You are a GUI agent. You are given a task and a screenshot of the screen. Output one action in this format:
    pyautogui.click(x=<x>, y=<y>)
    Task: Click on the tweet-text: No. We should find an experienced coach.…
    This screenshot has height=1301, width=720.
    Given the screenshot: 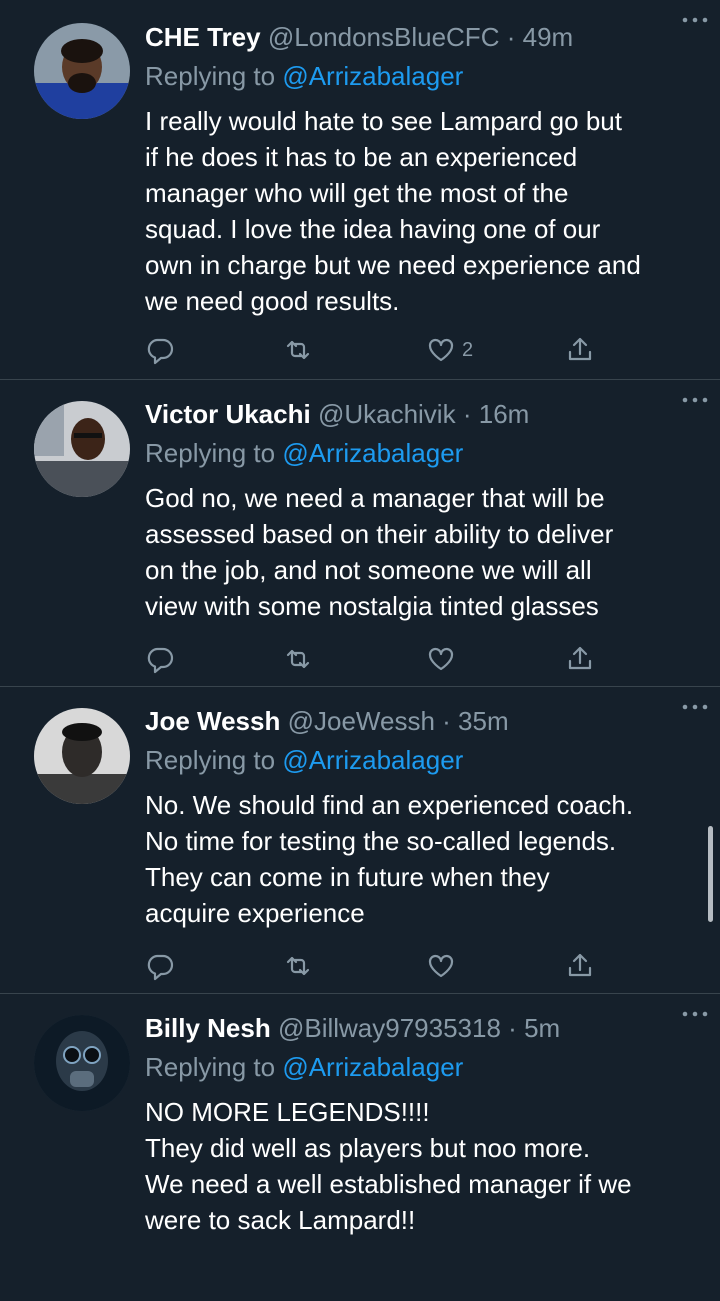 What is the action you would take?
    pyautogui.click(x=389, y=859)
    